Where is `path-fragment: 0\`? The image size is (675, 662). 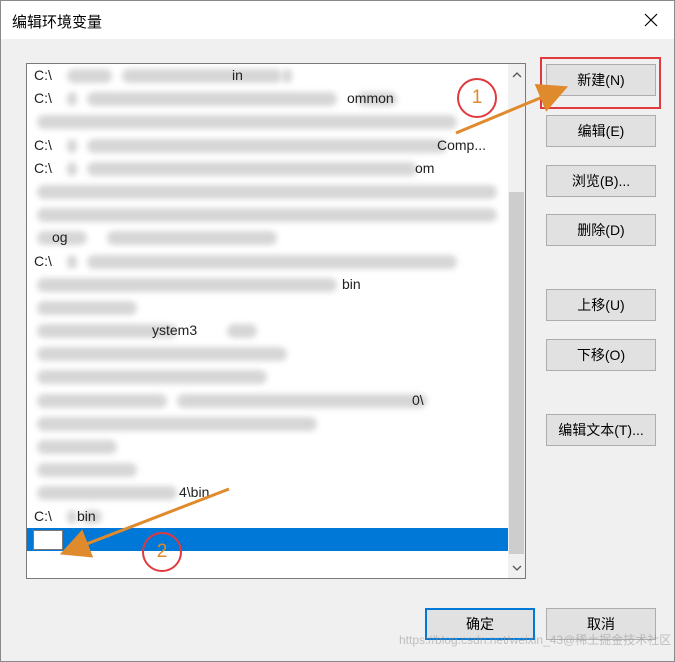 path-fragment: 0\ is located at coordinates (418, 399).